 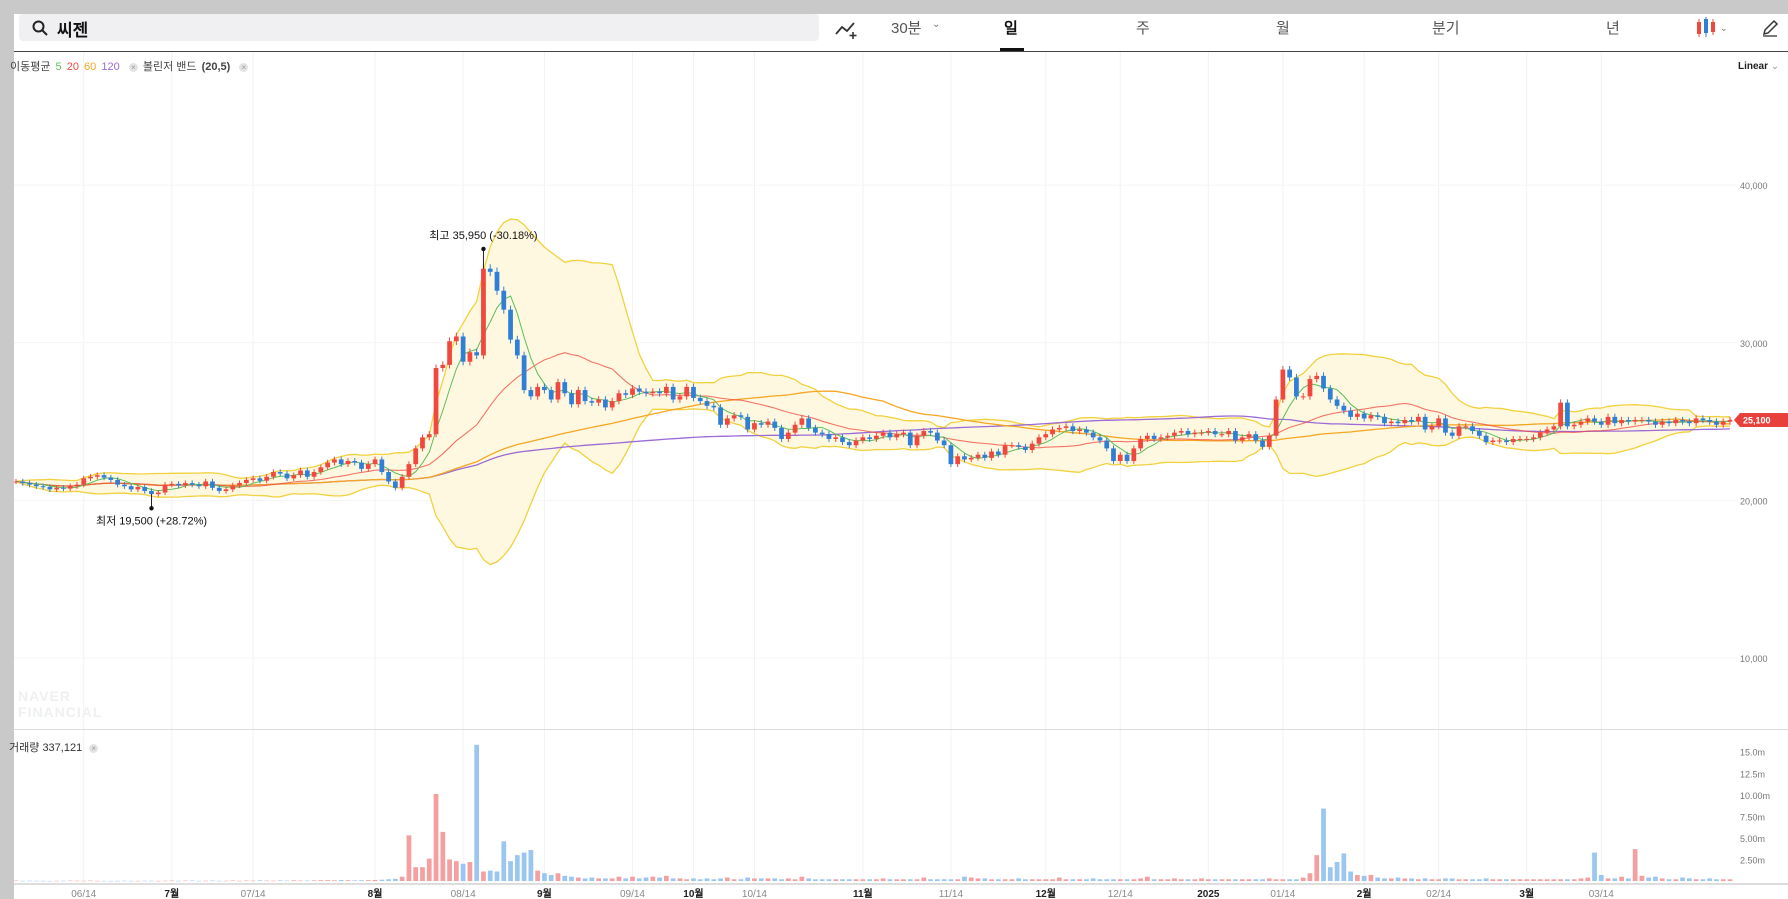 I want to click on tab-year: 년, so click(x=1613, y=27).